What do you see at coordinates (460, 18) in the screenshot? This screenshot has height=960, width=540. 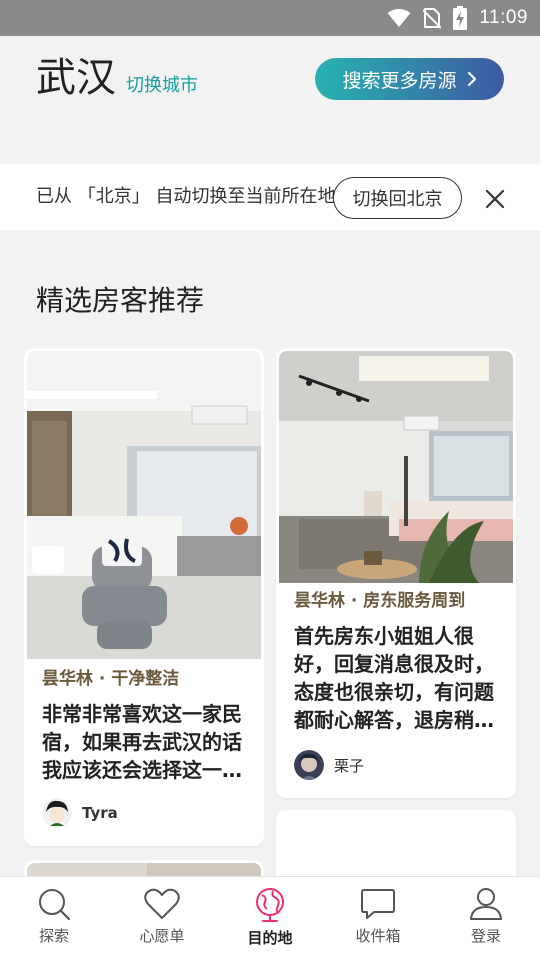 I see `battery-charging-icon` at bounding box center [460, 18].